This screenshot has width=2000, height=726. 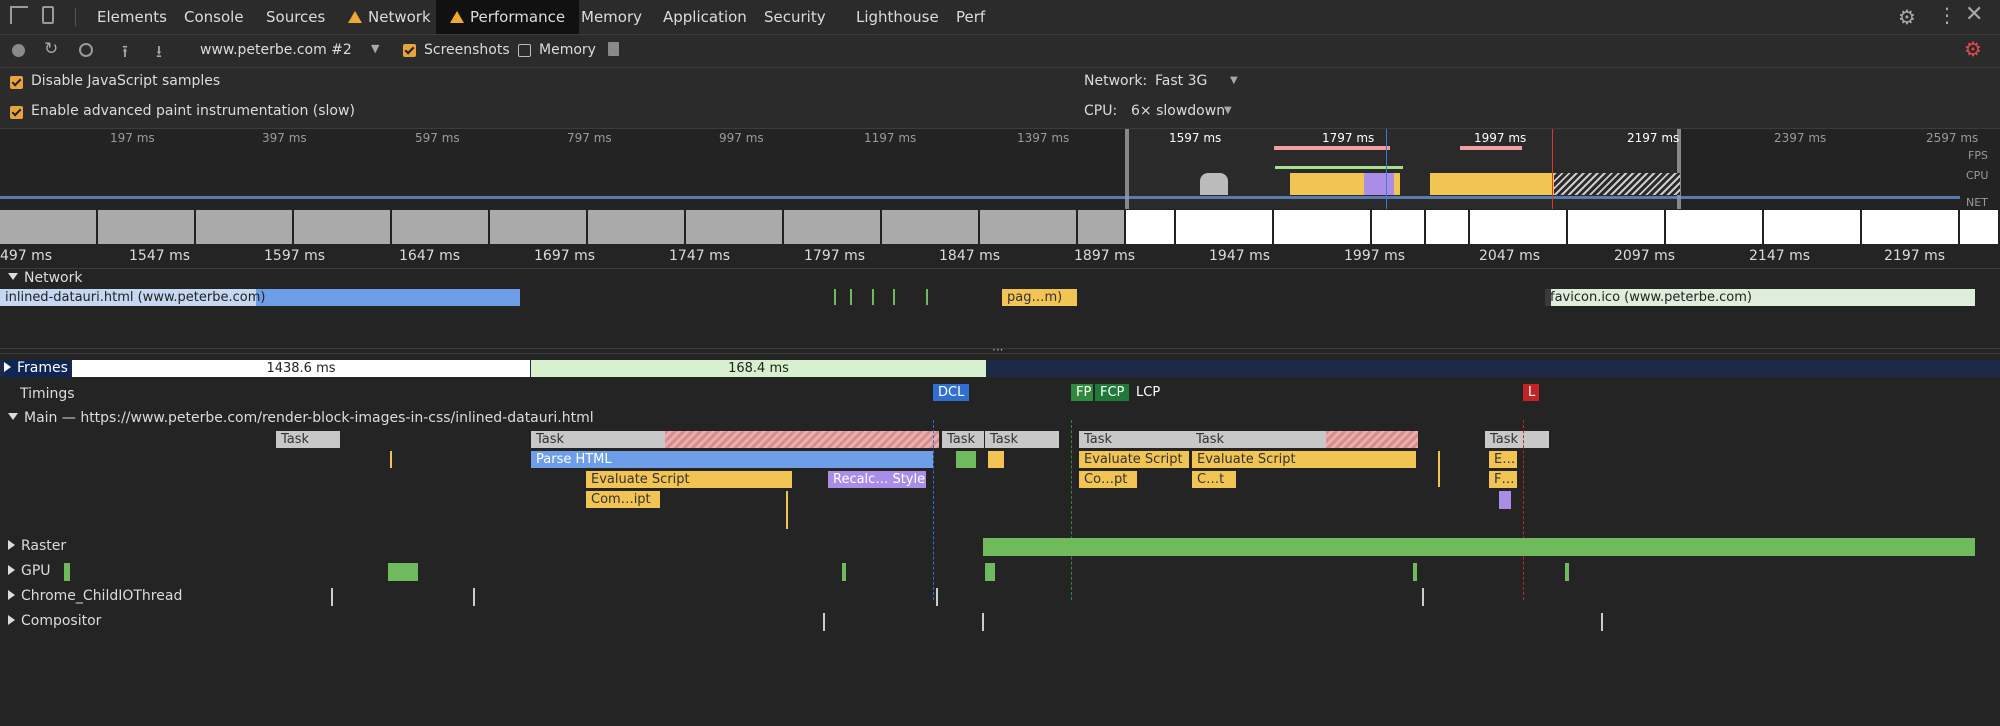 I want to click on raster-thread-header: Raster, so click(x=37, y=546).